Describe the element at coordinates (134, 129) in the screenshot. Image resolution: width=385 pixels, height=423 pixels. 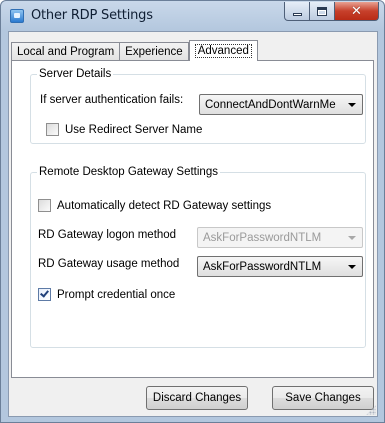
I see `use-redirect-label: Use Redirect Server Name` at that location.